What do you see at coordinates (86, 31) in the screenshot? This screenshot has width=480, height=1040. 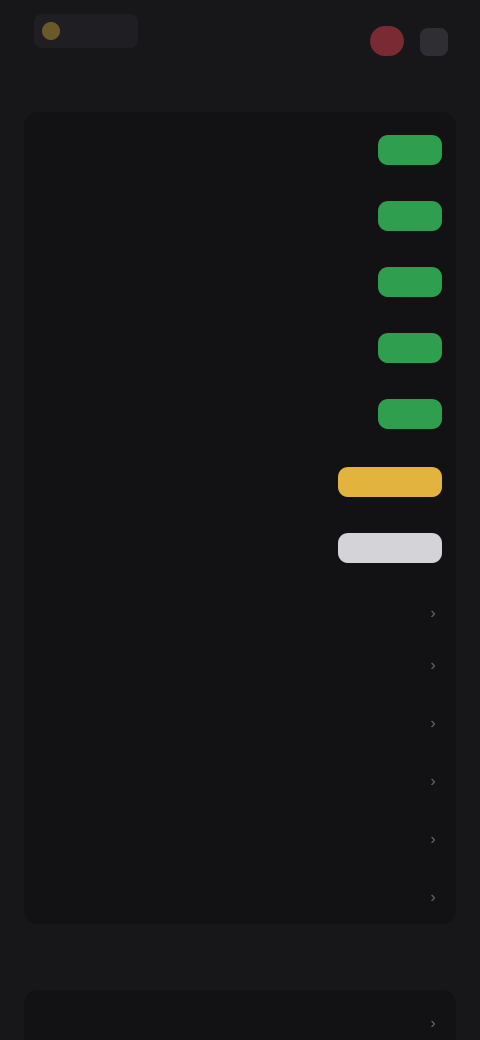 I see `app-logo` at bounding box center [86, 31].